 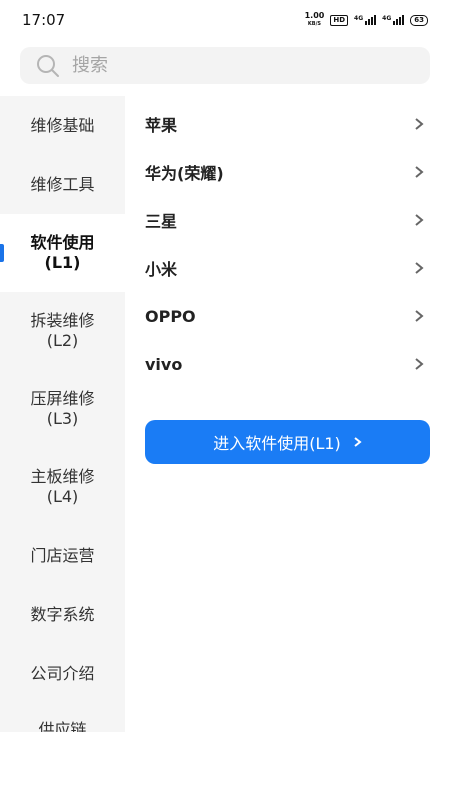 I want to click on sidebar-item-sub: (L1), so click(x=62, y=262).